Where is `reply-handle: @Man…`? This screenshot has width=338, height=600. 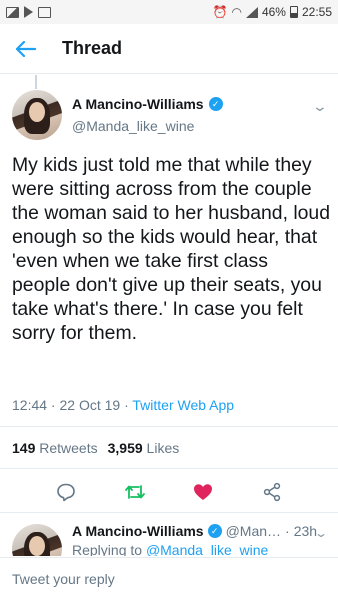 reply-handle: @Man… is located at coordinates (253, 531).